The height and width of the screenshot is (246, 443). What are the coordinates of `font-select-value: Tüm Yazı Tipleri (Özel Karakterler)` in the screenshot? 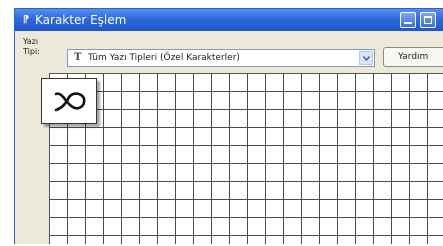 It's located at (164, 58).